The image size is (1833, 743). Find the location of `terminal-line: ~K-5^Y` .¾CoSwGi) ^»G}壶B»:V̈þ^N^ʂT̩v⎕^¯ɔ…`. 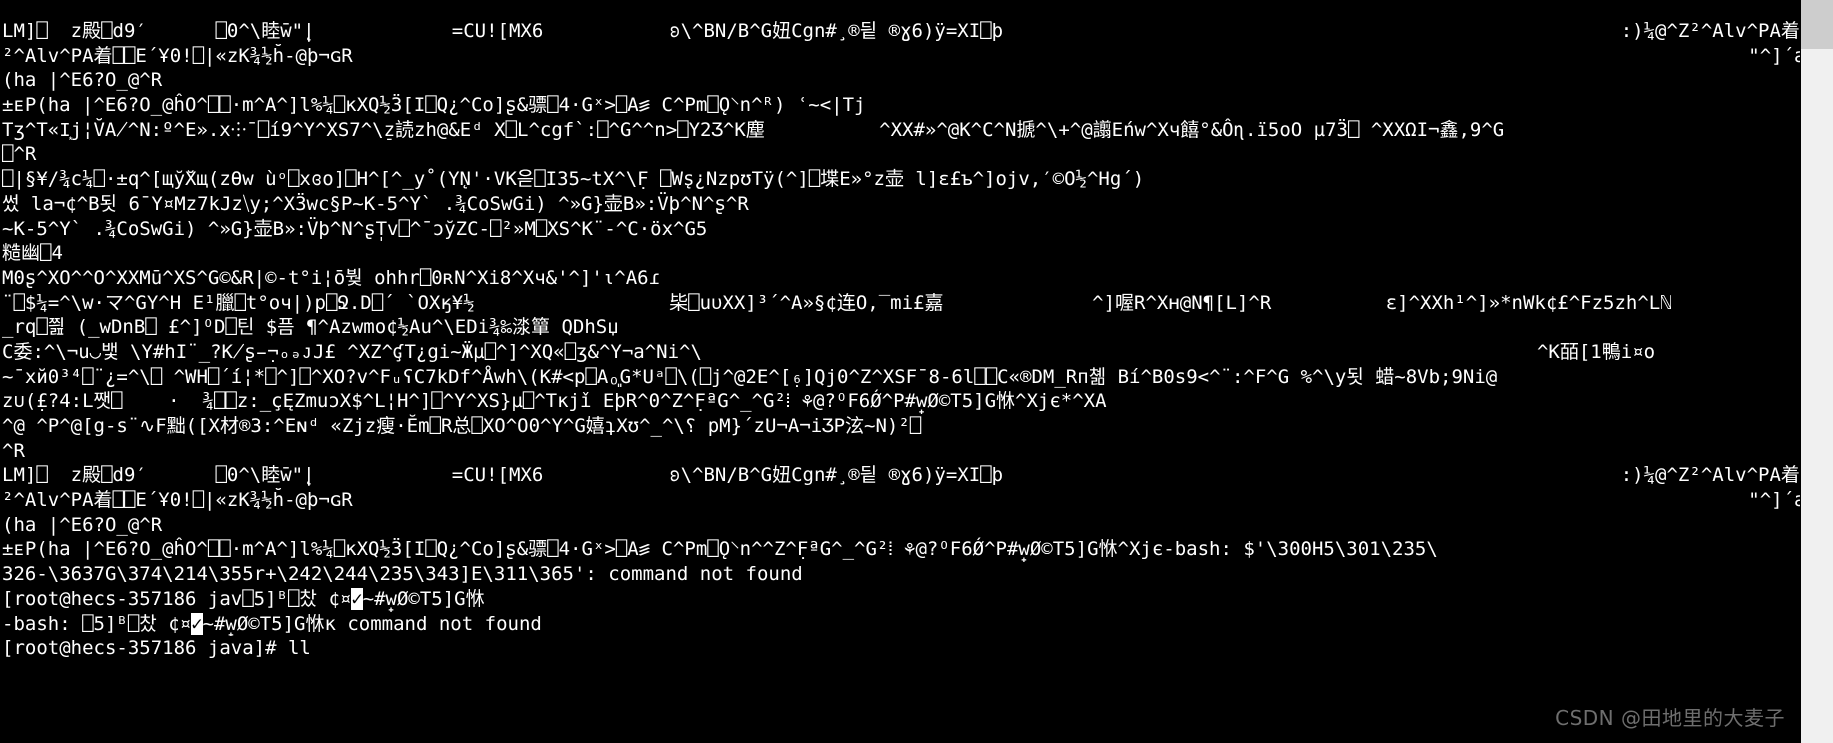

terminal-line: ~K-5^Y` .¾CoSwGi) ^»G}壶B»:V̈þ^N^ʂT̩v⎕^¯ɔ… is located at coordinates (355, 228).